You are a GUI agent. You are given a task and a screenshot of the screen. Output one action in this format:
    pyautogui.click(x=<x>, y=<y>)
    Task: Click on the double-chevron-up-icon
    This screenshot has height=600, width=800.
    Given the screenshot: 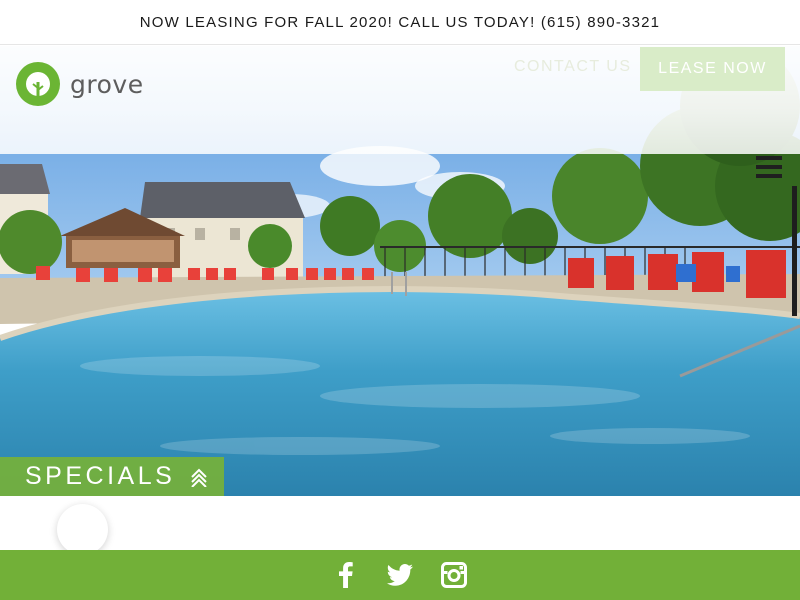 What is the action you would take?
    pyautogui.click(x=199, y=477)
    